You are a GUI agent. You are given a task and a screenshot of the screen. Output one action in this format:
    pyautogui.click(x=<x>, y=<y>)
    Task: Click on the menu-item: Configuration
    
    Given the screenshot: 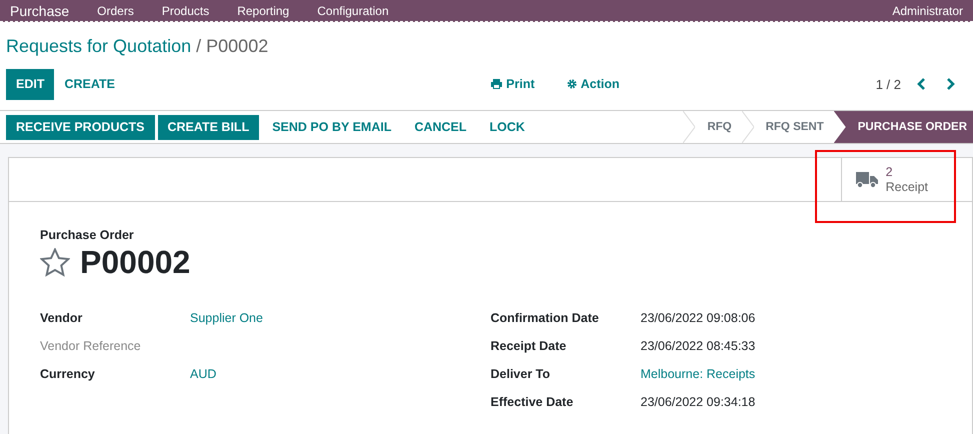 What is the action you would take?
    pyautogui.click(x=353, y=11)
    